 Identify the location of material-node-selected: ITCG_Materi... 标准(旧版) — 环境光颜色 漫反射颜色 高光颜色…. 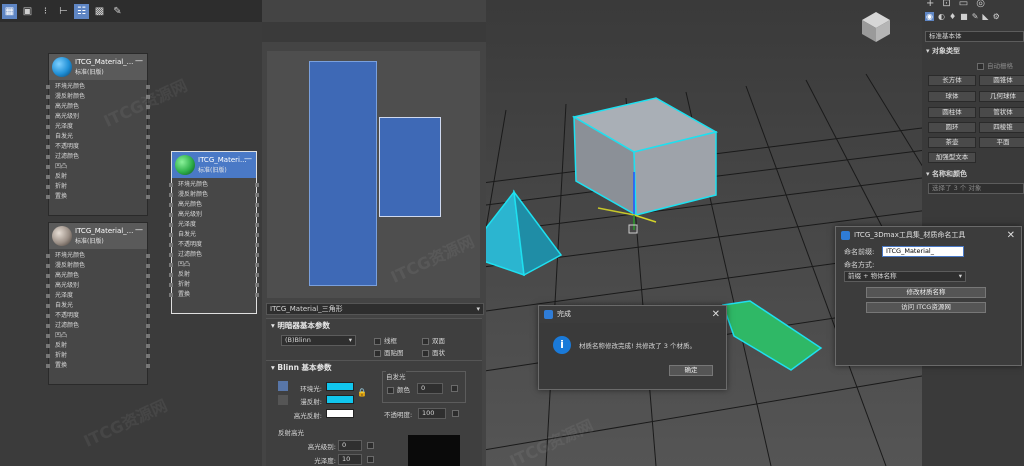
(214, 232).